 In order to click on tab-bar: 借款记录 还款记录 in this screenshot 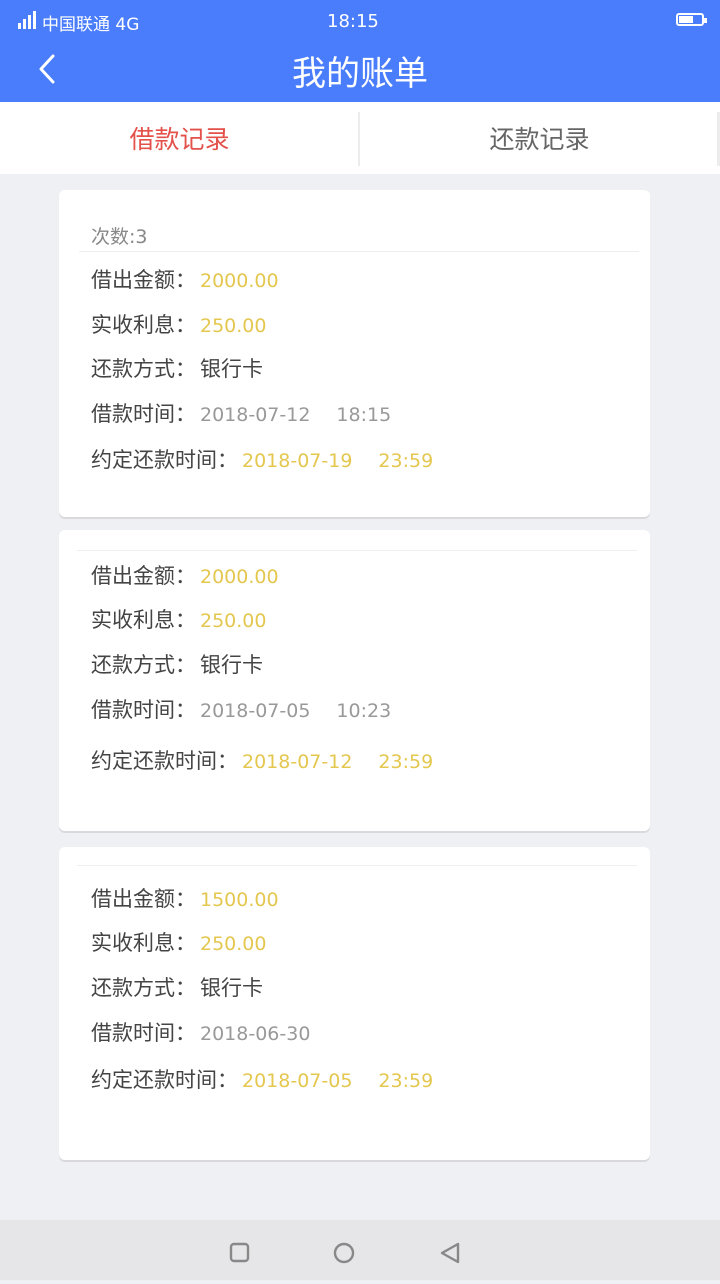, I will do `click(360, 138)`.